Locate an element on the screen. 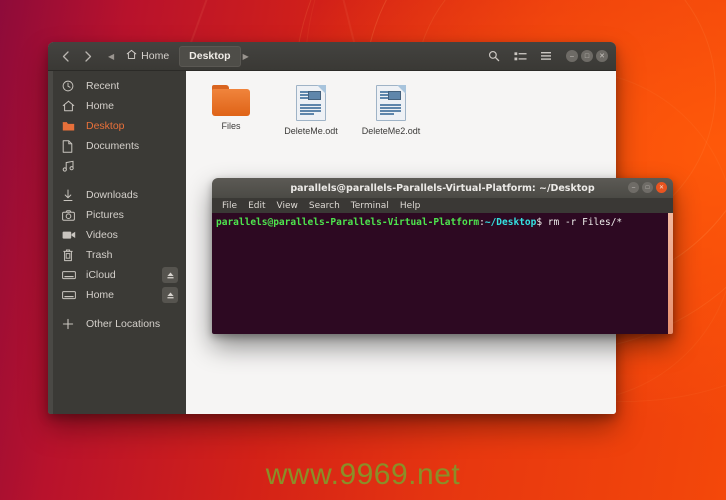 This screenshot has width=726, height=500. download-arrow-icon is located at coordinates (70, 195).